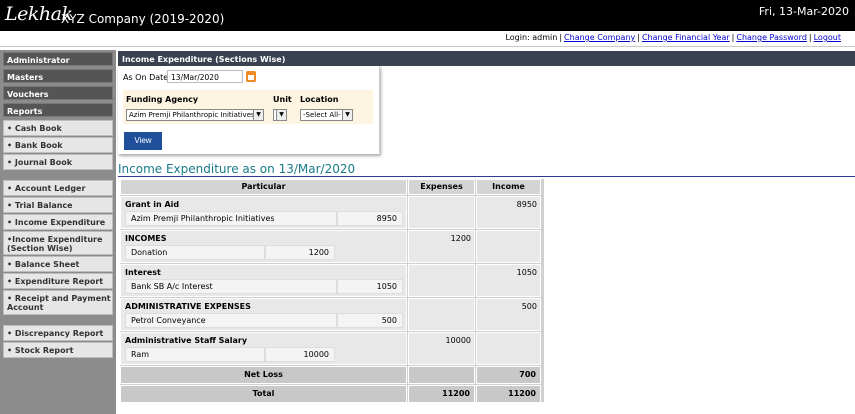 The height and width of the screenshot is (414, 855). I want to click on total-expenses: 11200, so click(441, 394).